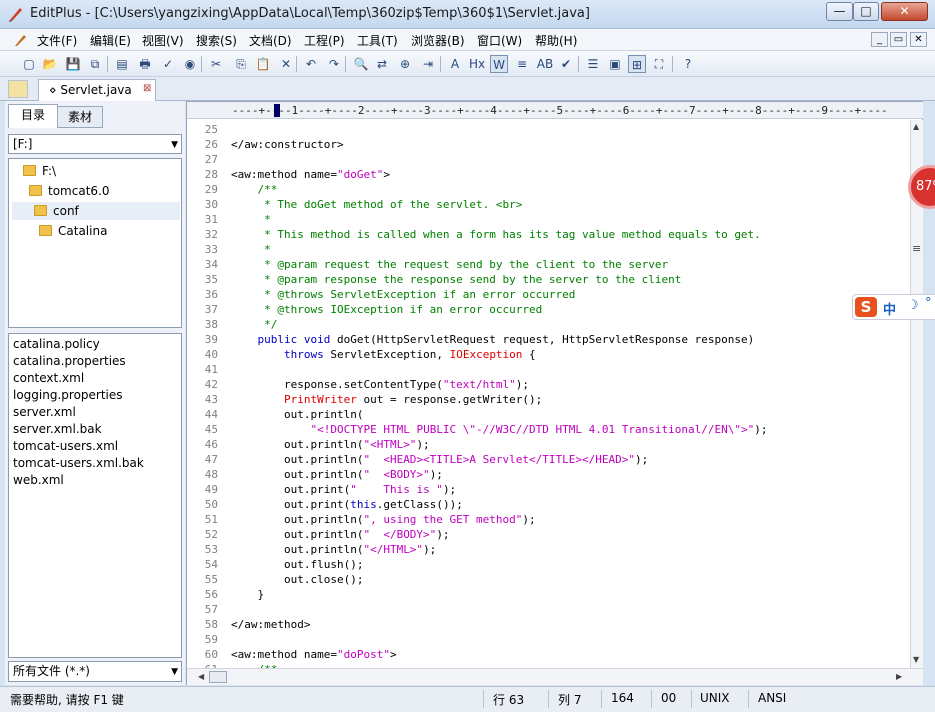 Image resolution: width=935 pixels, height=712 pixels. I want to click on scroll-up-icon: ▲, so click(916, 126).